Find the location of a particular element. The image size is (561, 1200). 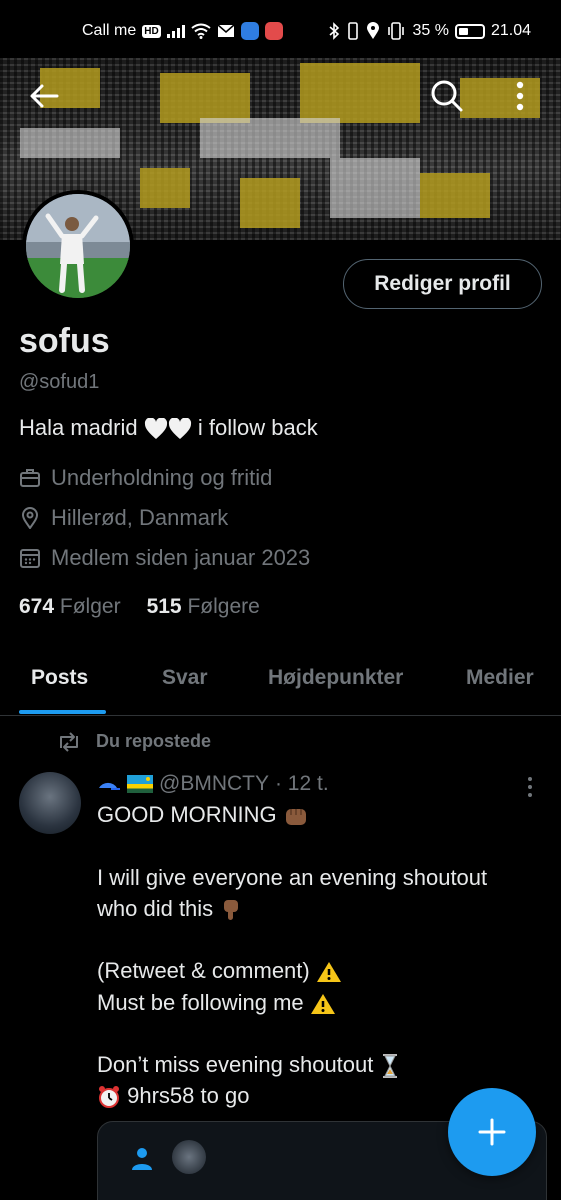

profile-avatar is located at coordinates (78, 246).